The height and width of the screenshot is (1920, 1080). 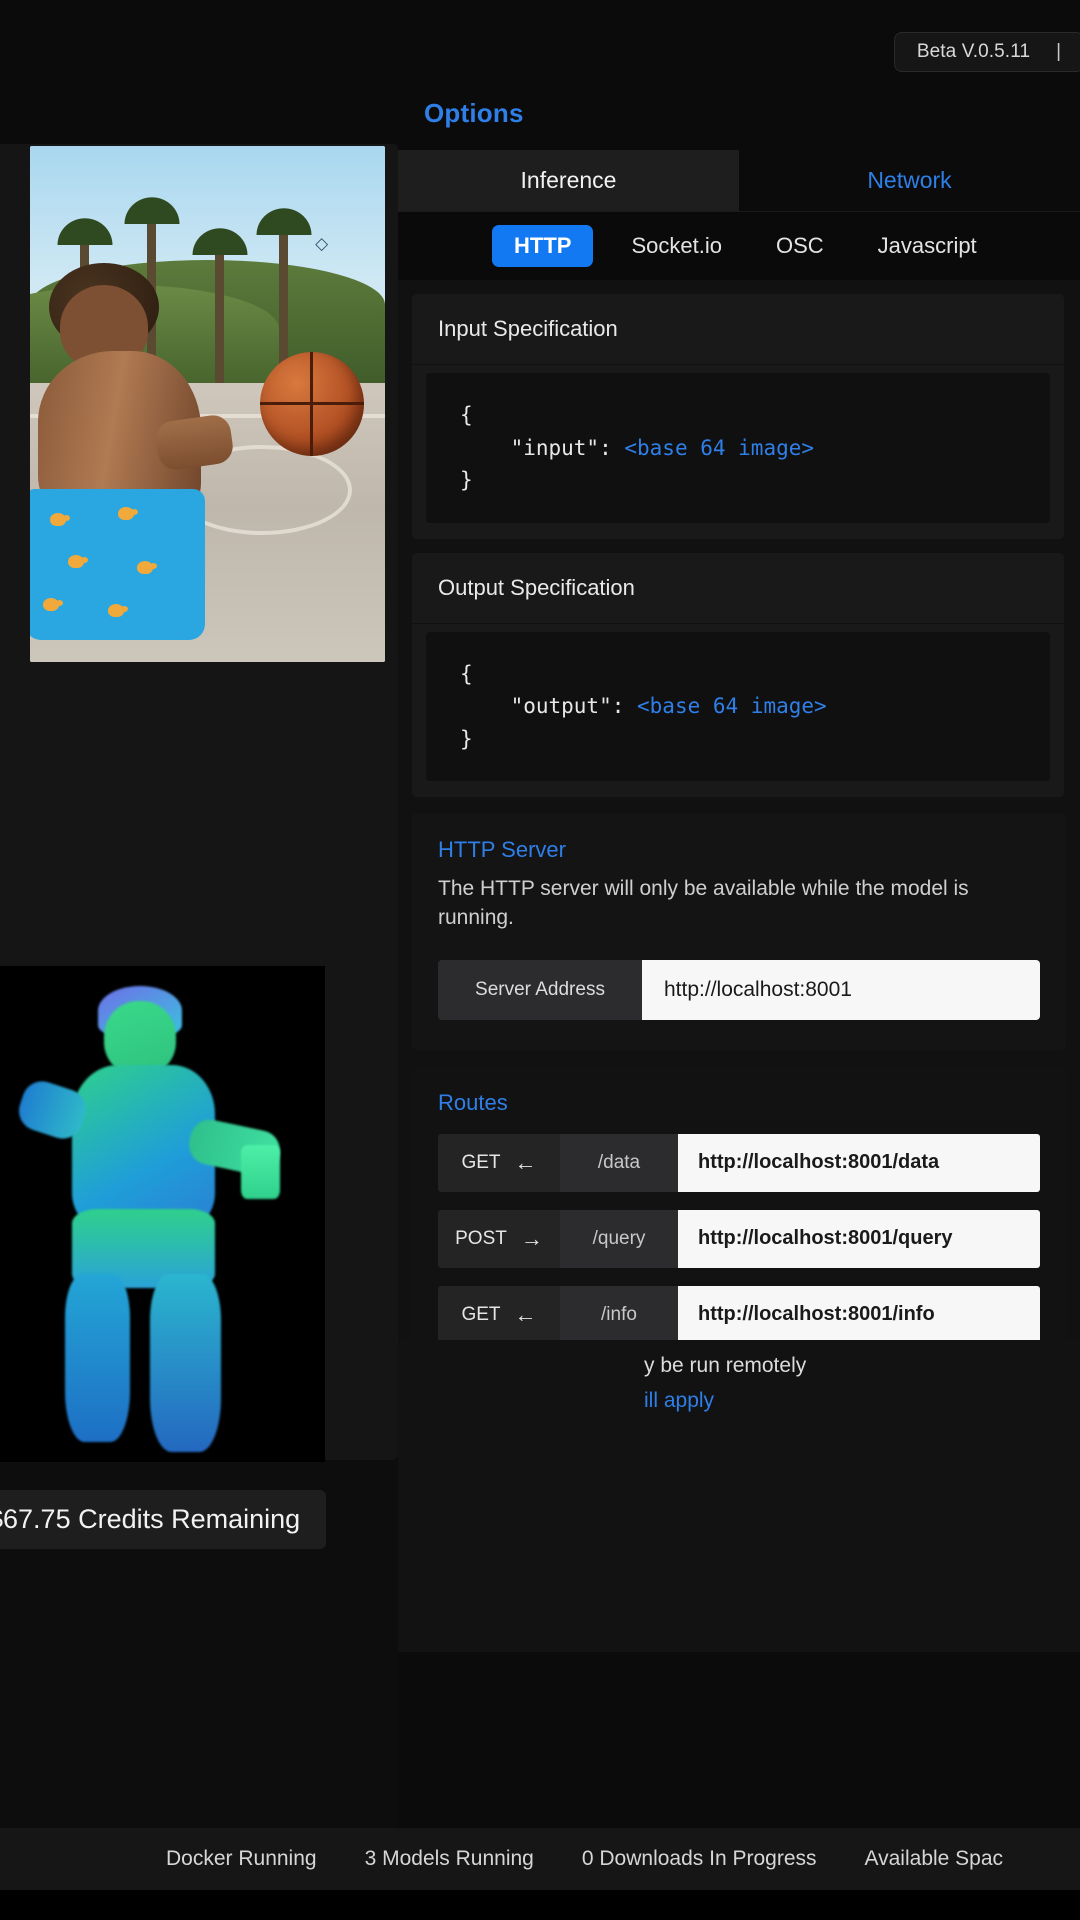 What do you see at coordinates (934, 1858) in the screenshot?
I see `status-space: Available Spac` at bounding box center [934, 1858].